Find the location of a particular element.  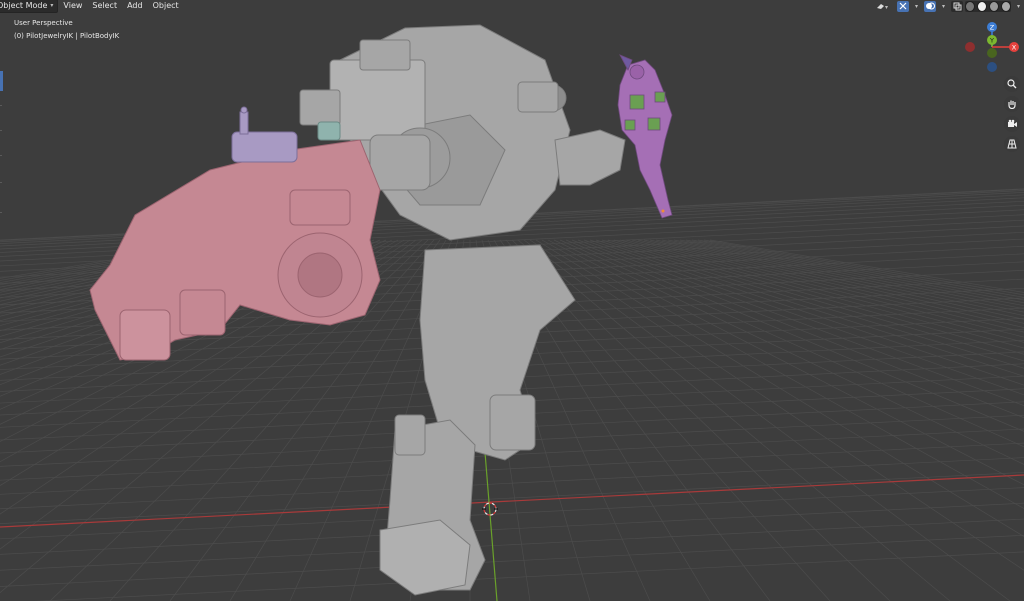

material-shading-icon is located at coordinates (994, 6).